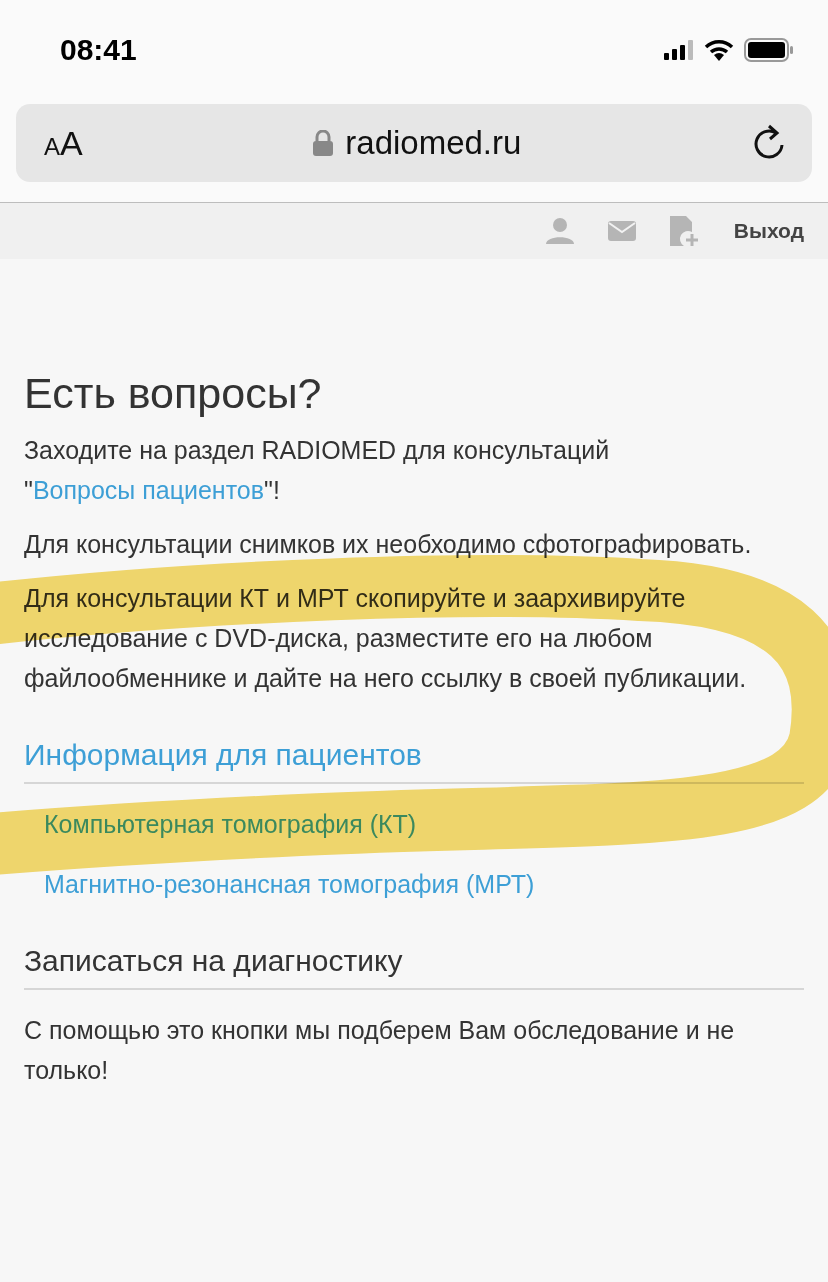 This screenshot has width=828, height=1282. I want to click on address-bar: AA radiomed.ru, so click(414, 143).